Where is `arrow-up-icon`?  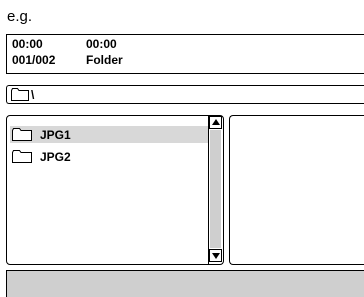 arrow-up-icon is located at coordinates (216, 122).